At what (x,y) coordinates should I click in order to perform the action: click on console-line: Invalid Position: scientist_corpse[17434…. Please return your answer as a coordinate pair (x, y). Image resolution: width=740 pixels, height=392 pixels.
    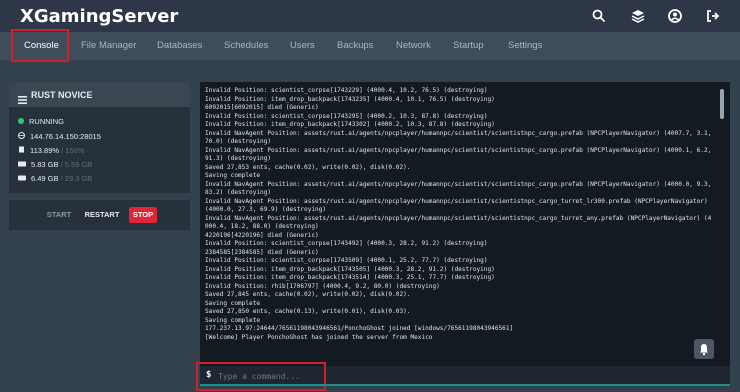
    Looking at the image, I should click on (346, 243).